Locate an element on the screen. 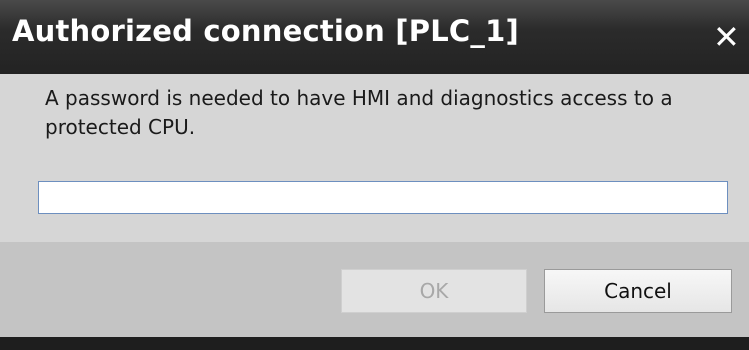 The image size is (749, 350). close-icon: ✕ is located at coordinates (731, 37).